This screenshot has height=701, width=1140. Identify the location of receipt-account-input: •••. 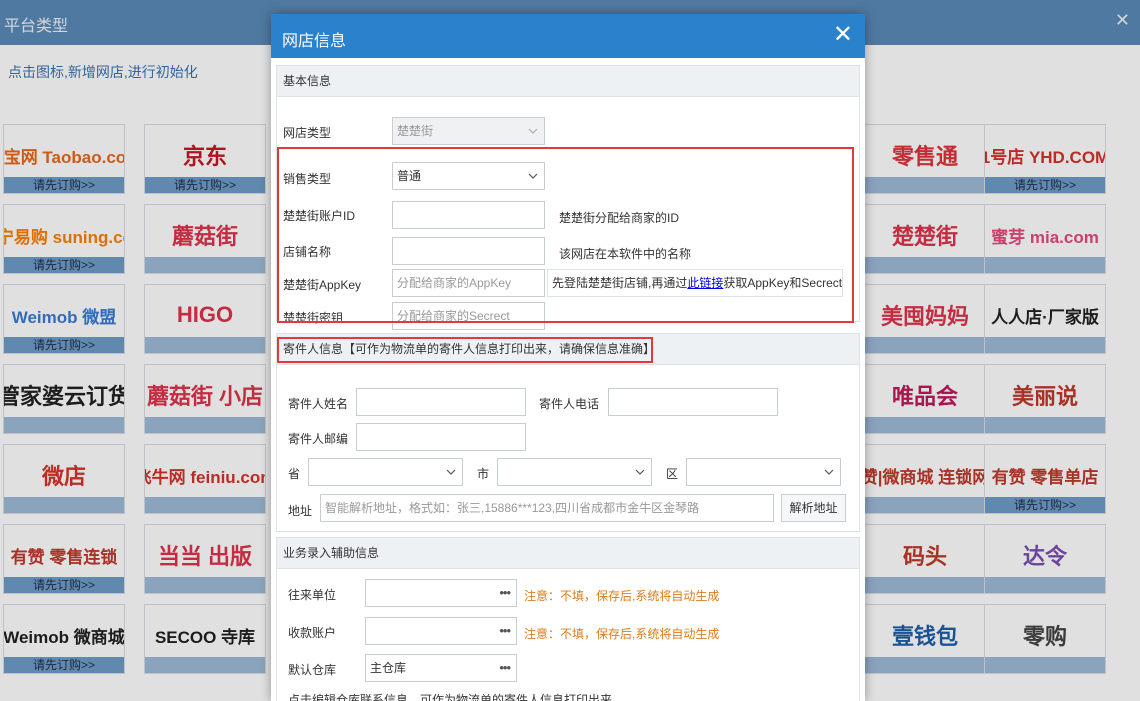
(441, 631).